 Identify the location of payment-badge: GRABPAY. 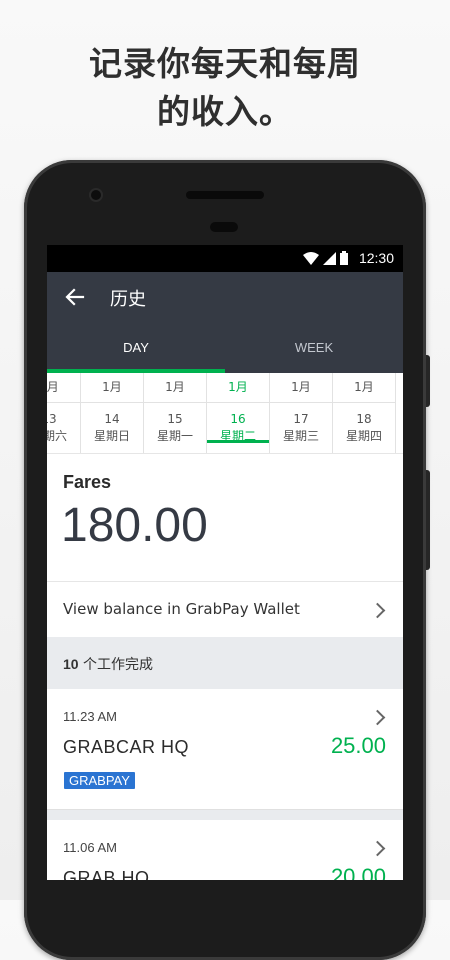
(99, 780).